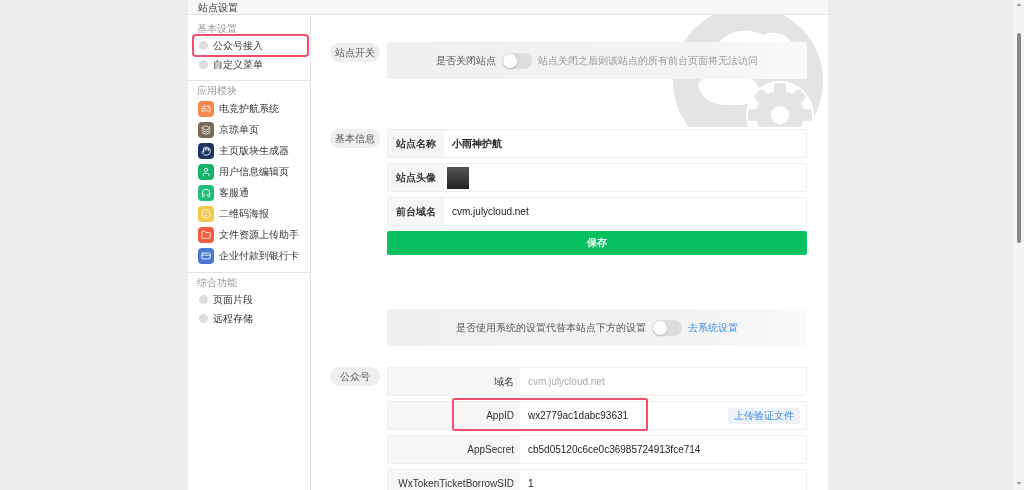  I want to click on switch-label: 是否关闭站点, so click(466, 60).